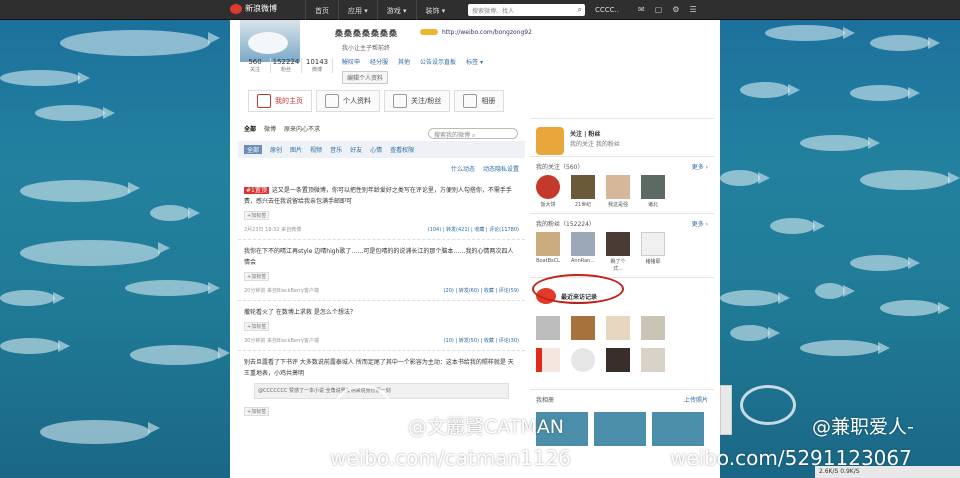 This screenshot has width=960, height=478. What do you see at coordinates (726, 410) in the screenshot?
I see `floating-tools` at bounding box center [726, 410].